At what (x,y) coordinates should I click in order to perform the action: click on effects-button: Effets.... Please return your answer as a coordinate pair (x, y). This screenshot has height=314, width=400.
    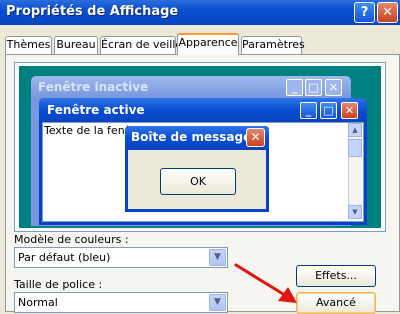
    Looking at the image, I should click on (336, 276).